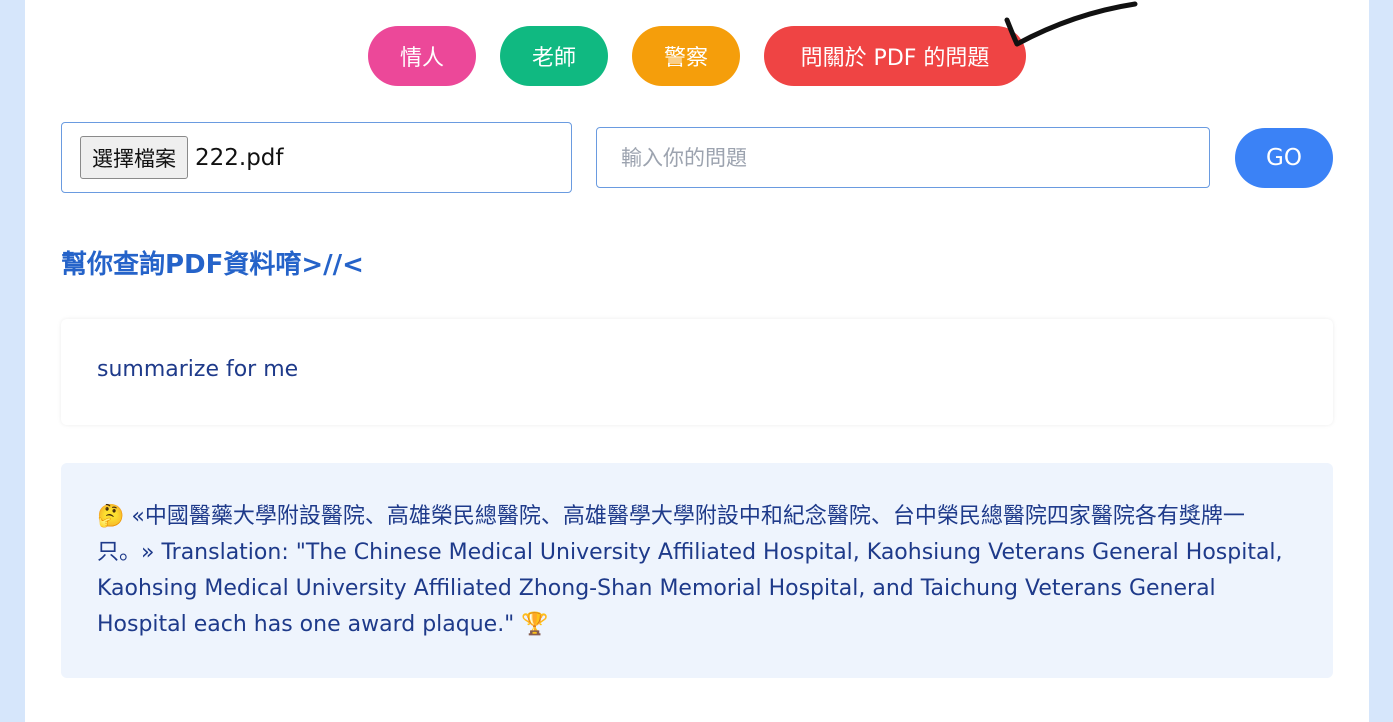 The width and height of the screenshot is (1393, 722). What do you see at coordinates (239, 157) in the screenshot?
I see `file-name: 222.pdf` at bounding box center [239, 157].